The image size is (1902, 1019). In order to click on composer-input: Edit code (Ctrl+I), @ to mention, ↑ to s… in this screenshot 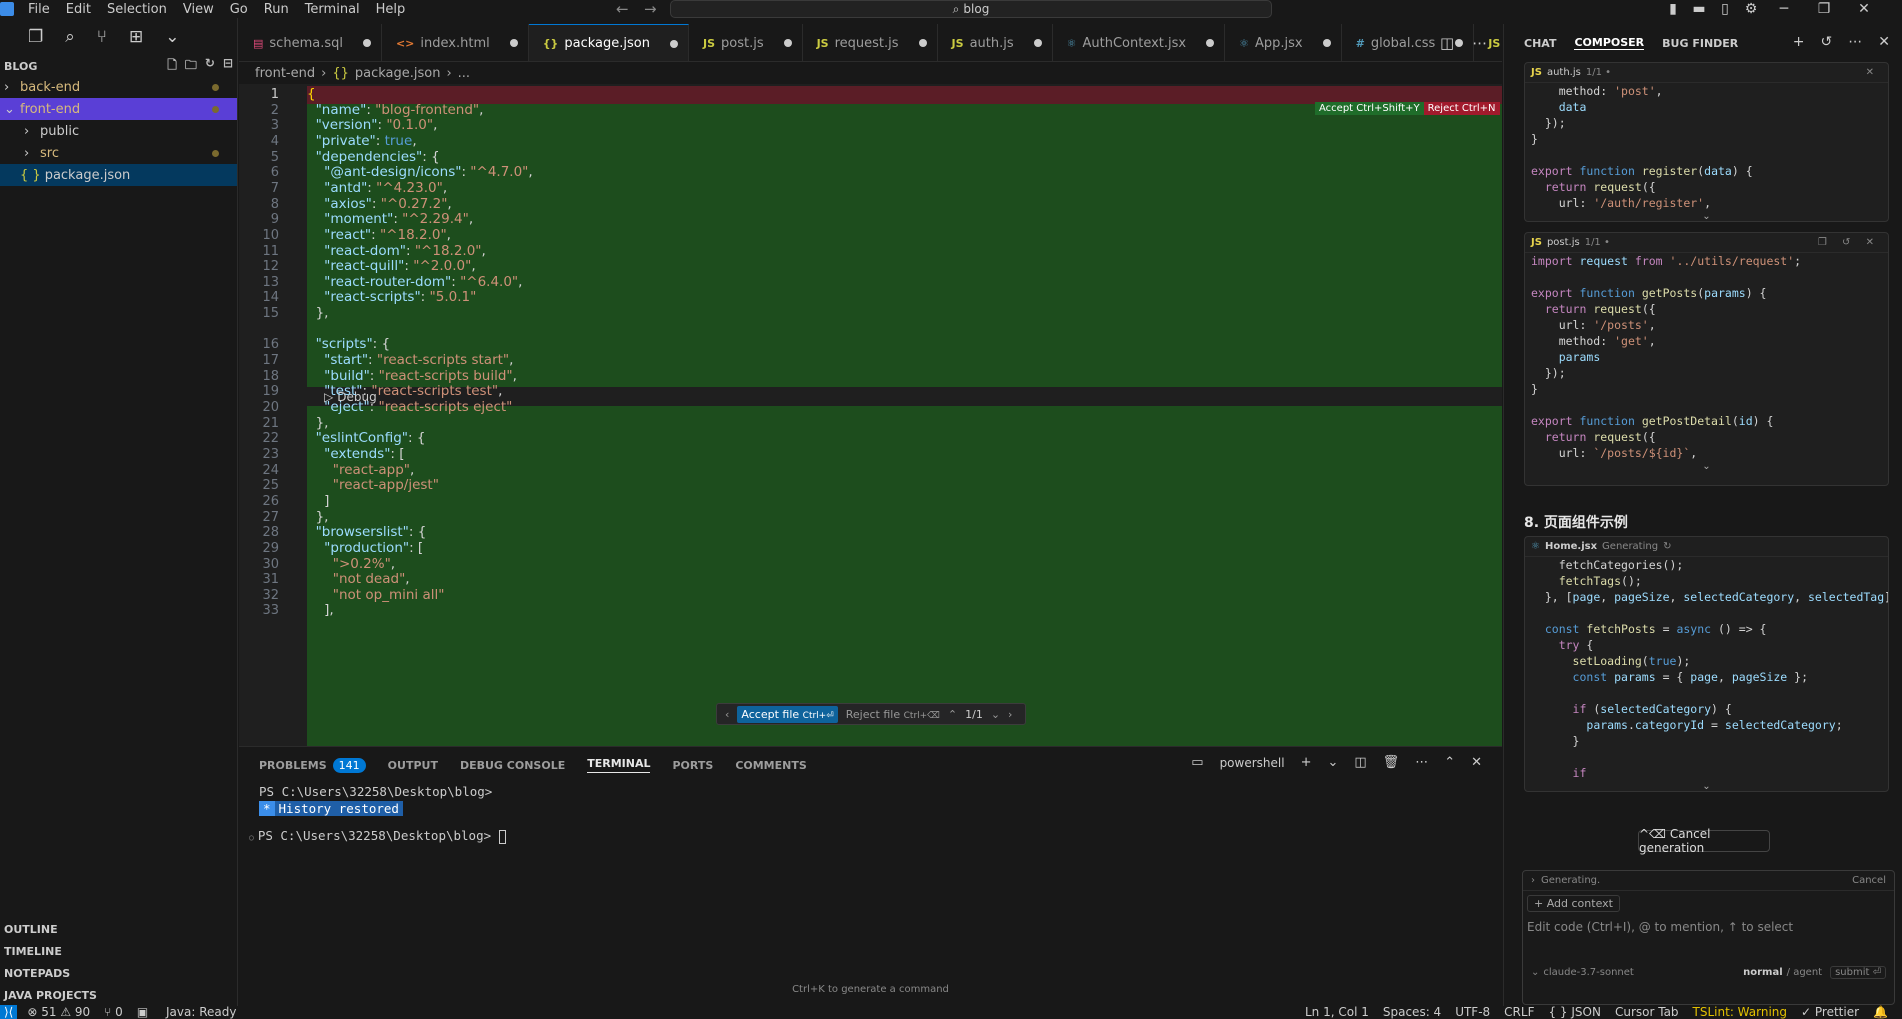, I will do `click(1708, 941)`.